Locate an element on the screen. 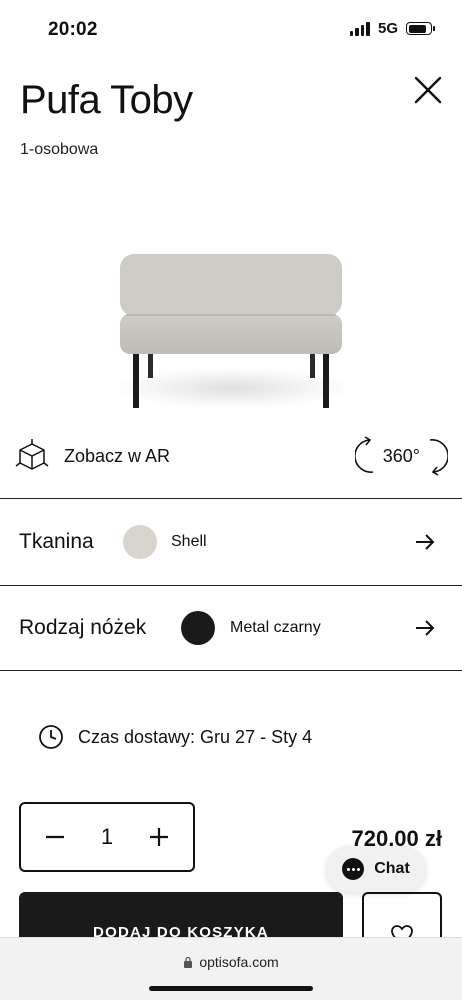 The width and height of the screenshot is (462, 1000). delivery-info: Czas dostawy: Gru 27 - Sty 4 is located at coordinates (175, 737).